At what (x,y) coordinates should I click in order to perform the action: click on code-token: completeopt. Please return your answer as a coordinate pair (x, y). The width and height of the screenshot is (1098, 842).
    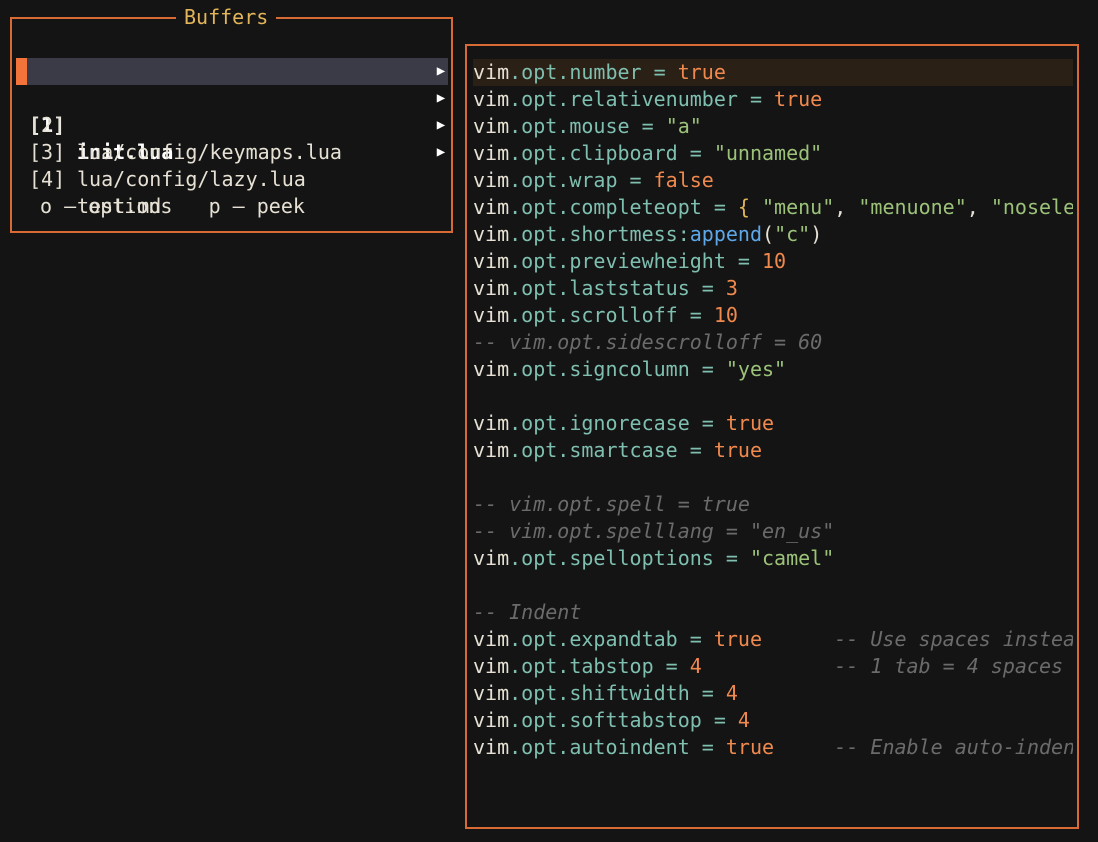
    Looking at the image, I should click on (635, 207).